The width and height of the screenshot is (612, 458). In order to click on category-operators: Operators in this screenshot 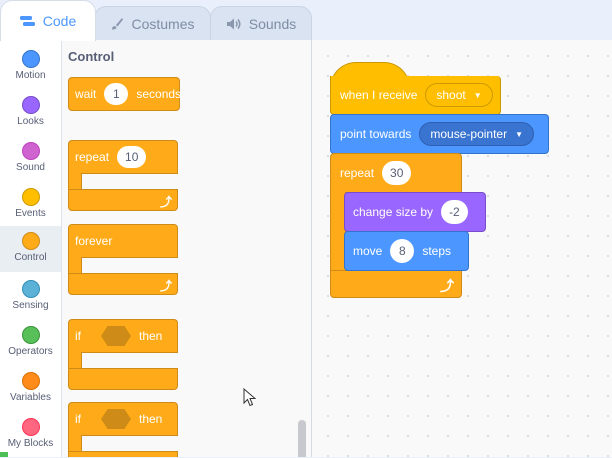, I will do `click(30, 343)`.